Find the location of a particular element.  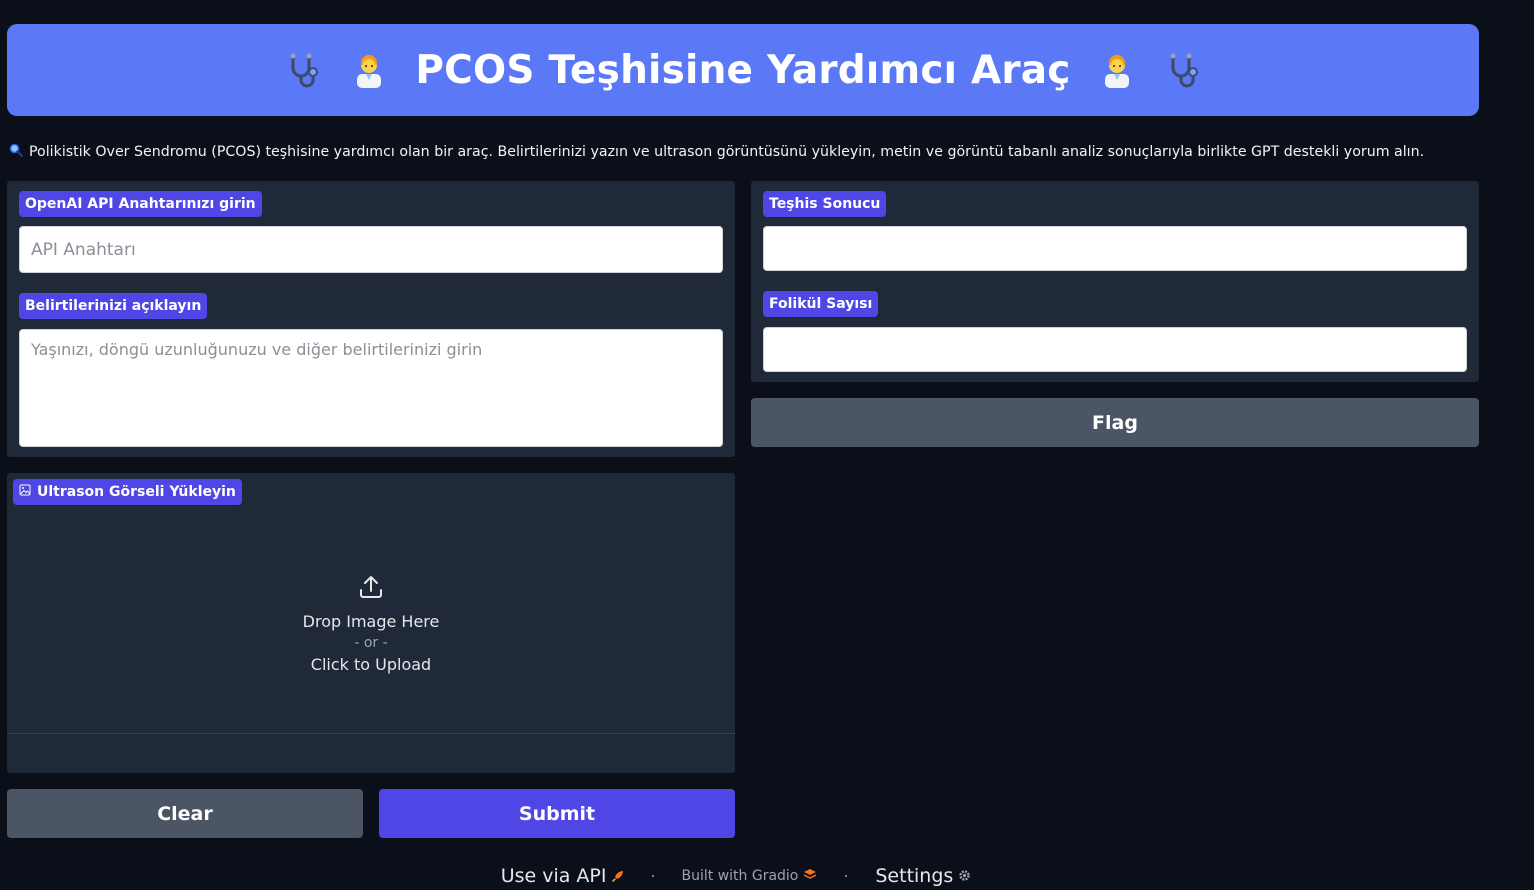

follicle-count-label-text: Folikül Sayısı is located at coordinates (821, 304).